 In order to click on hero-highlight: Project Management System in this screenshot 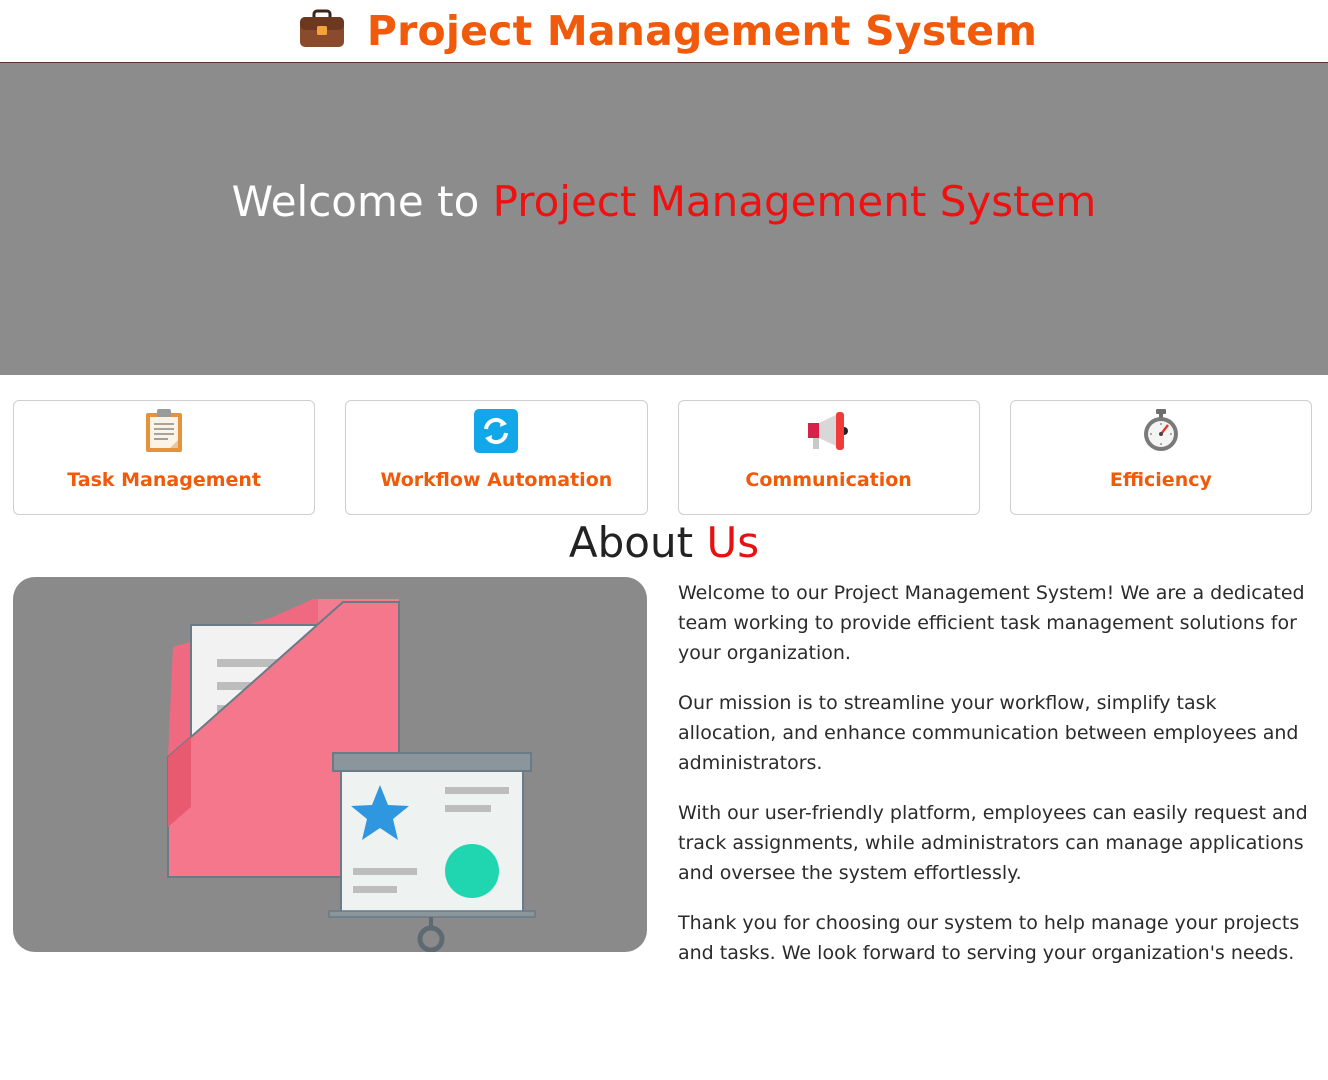, I will do `click(794, 201)`.